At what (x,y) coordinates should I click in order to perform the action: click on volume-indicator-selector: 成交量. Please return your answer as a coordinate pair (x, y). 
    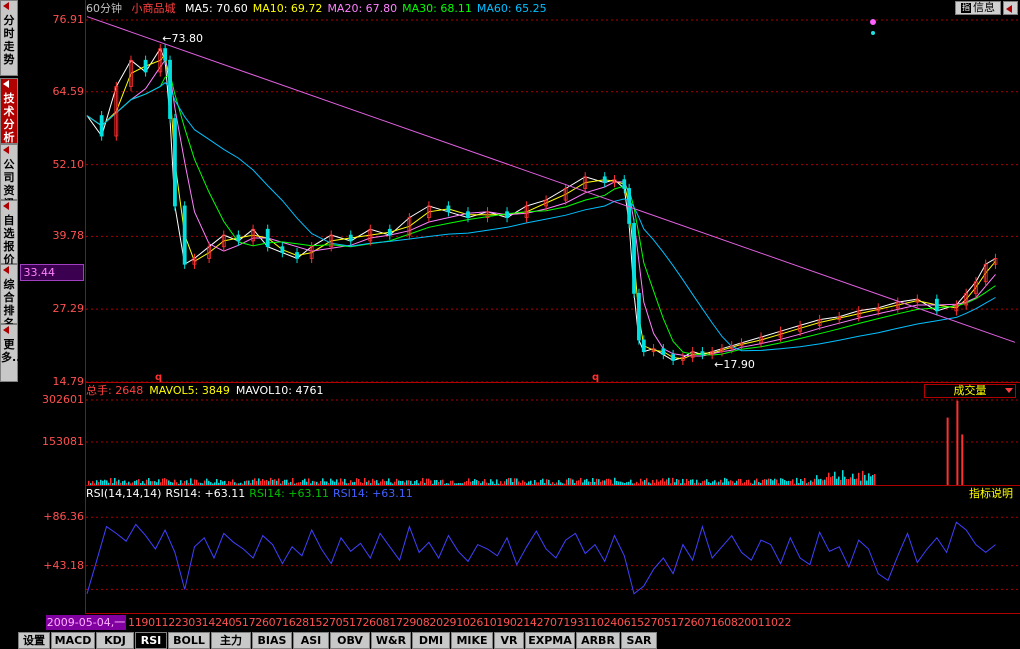
    Looking at the image, I should click on (970, 391).